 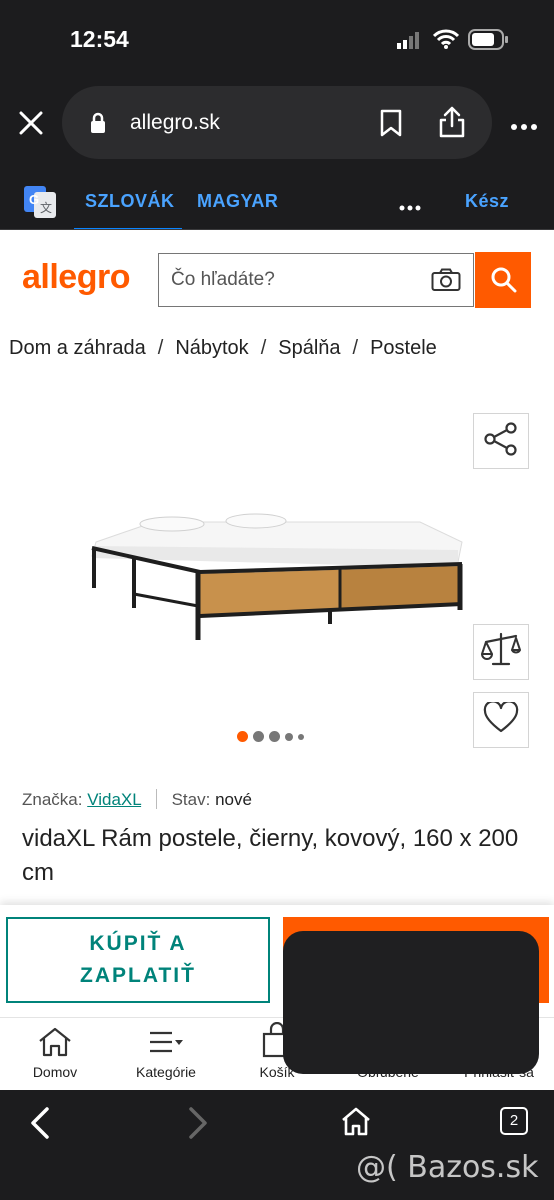 I want to click on heart-icon, so click(x=501, y=719).